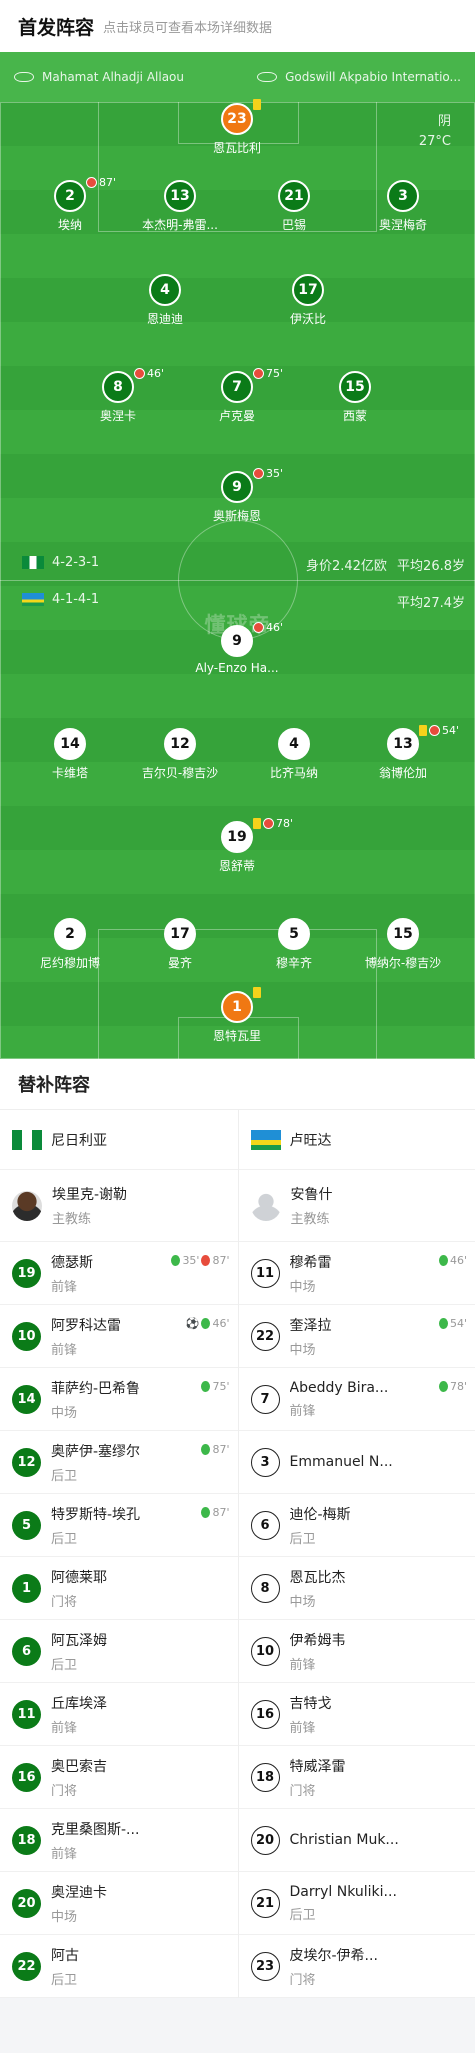  What do you see at coordinates (356, 1273) in the screenshot?
I see `sub-player-row: 11 穆希雷 中场 46'` at bounding box center [356, 1273].